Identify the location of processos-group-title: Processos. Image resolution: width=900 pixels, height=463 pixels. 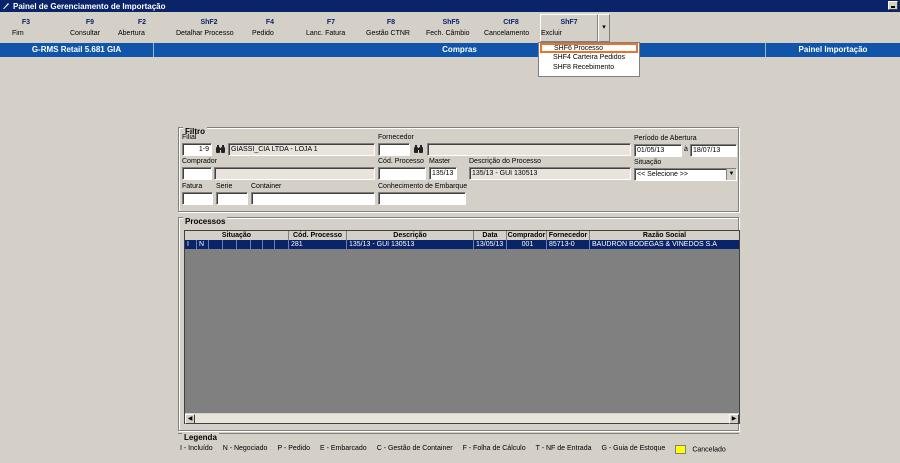
(205, 221).